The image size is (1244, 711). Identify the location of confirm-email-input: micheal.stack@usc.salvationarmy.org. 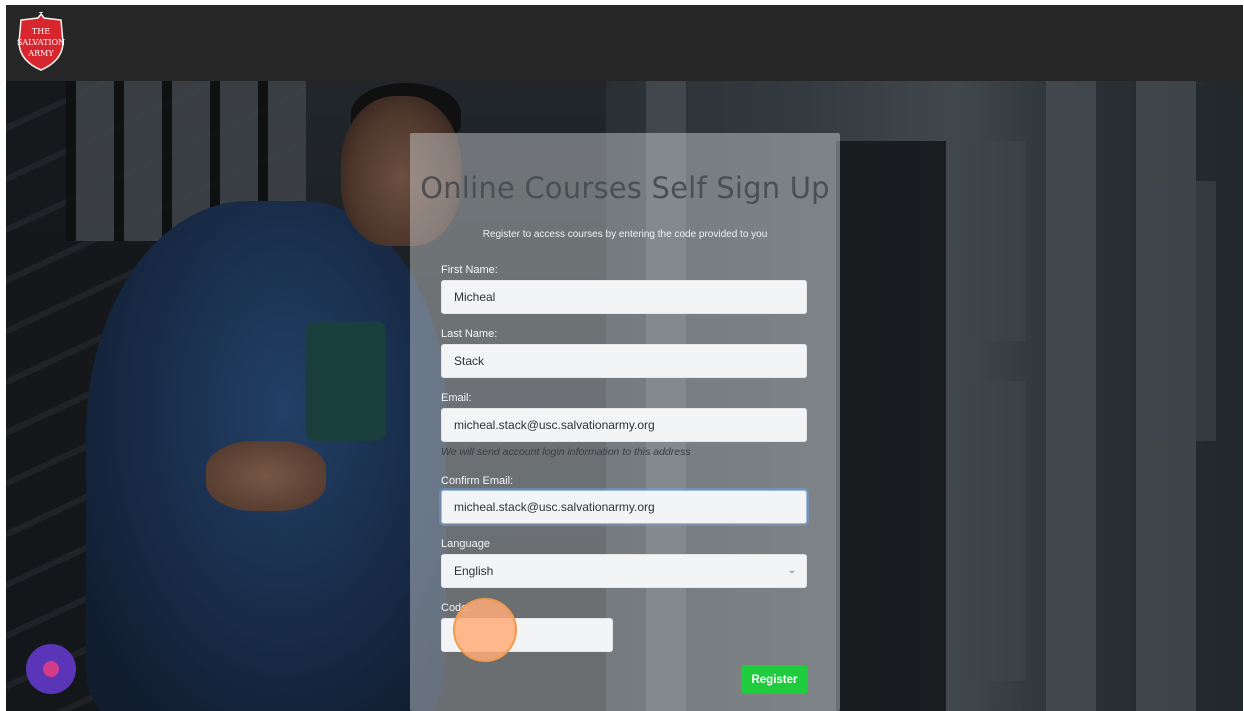
(624, 507).